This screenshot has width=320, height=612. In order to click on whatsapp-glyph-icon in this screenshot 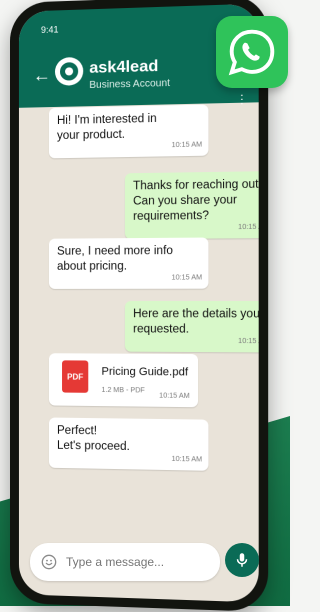, I will do `click(251, 52)`.